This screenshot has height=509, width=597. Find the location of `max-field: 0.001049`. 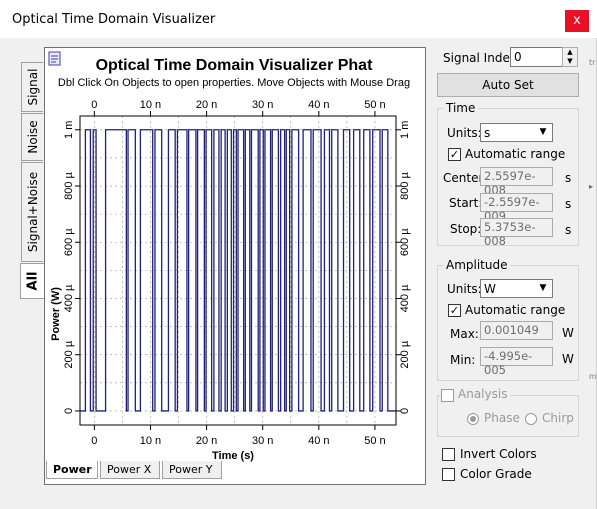

max-field: 0.001049 is located at coordinates (516, 330).